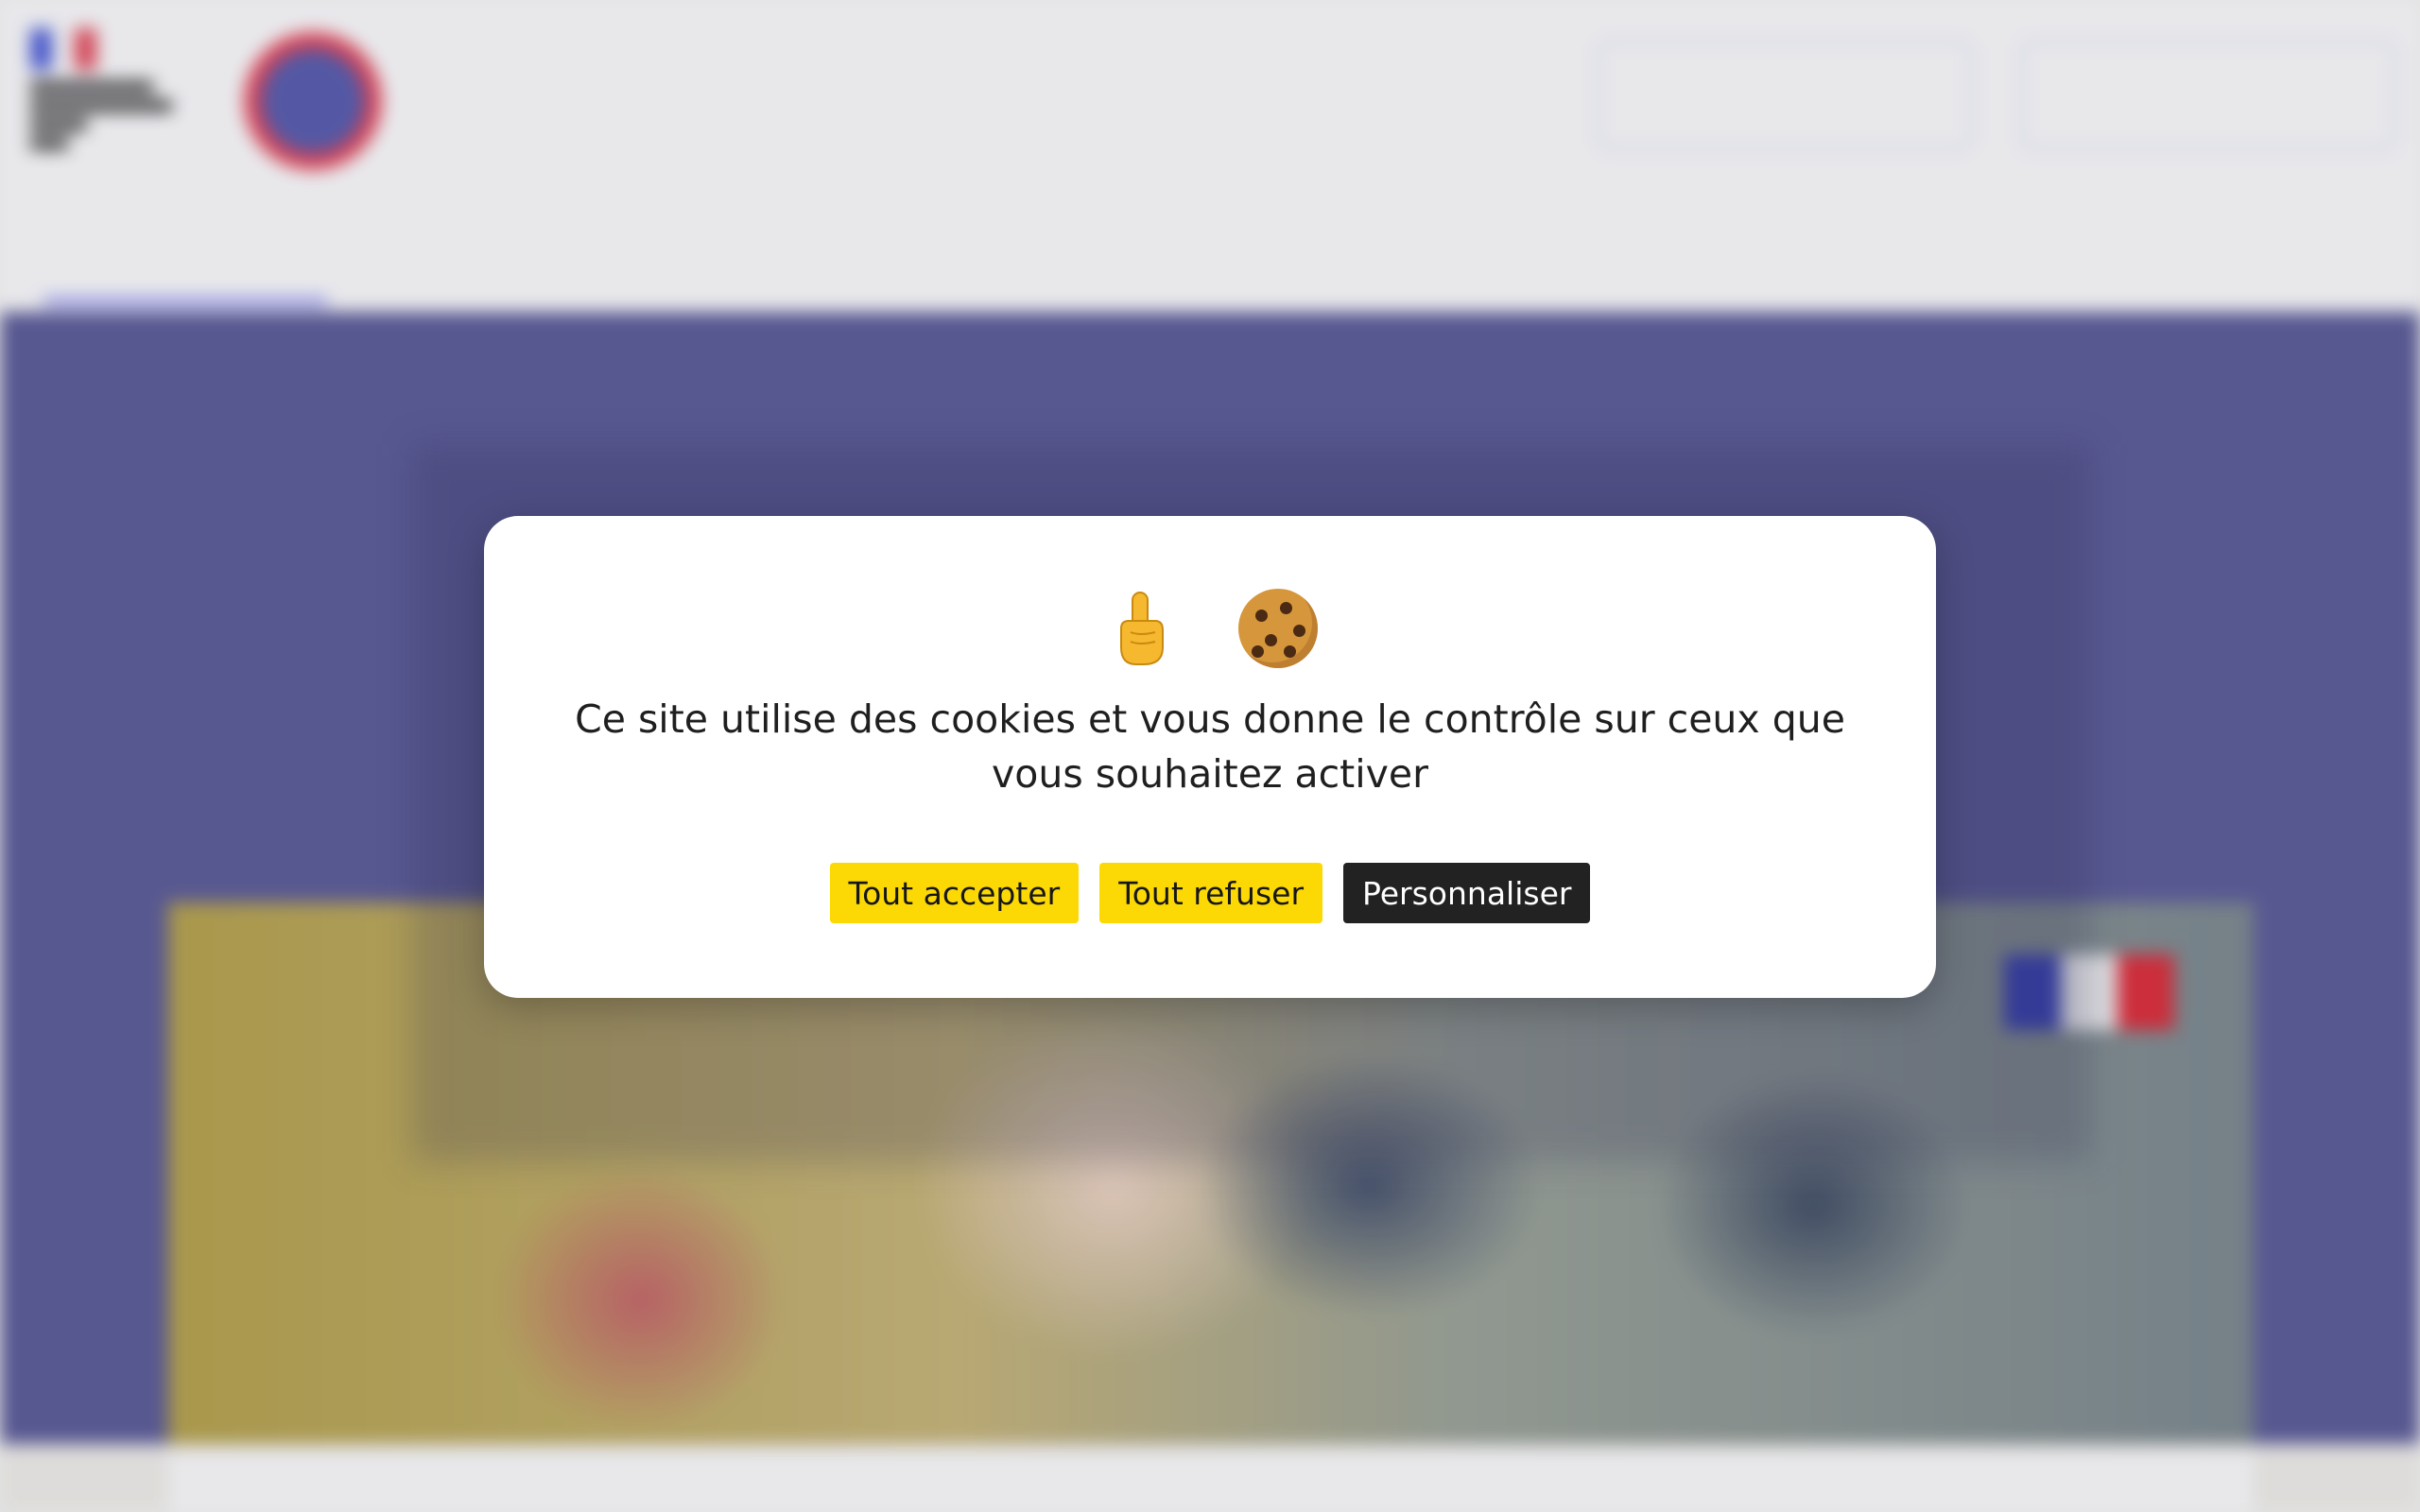  I want to click on pointing-up-finger-icon, so click(1142, 628).